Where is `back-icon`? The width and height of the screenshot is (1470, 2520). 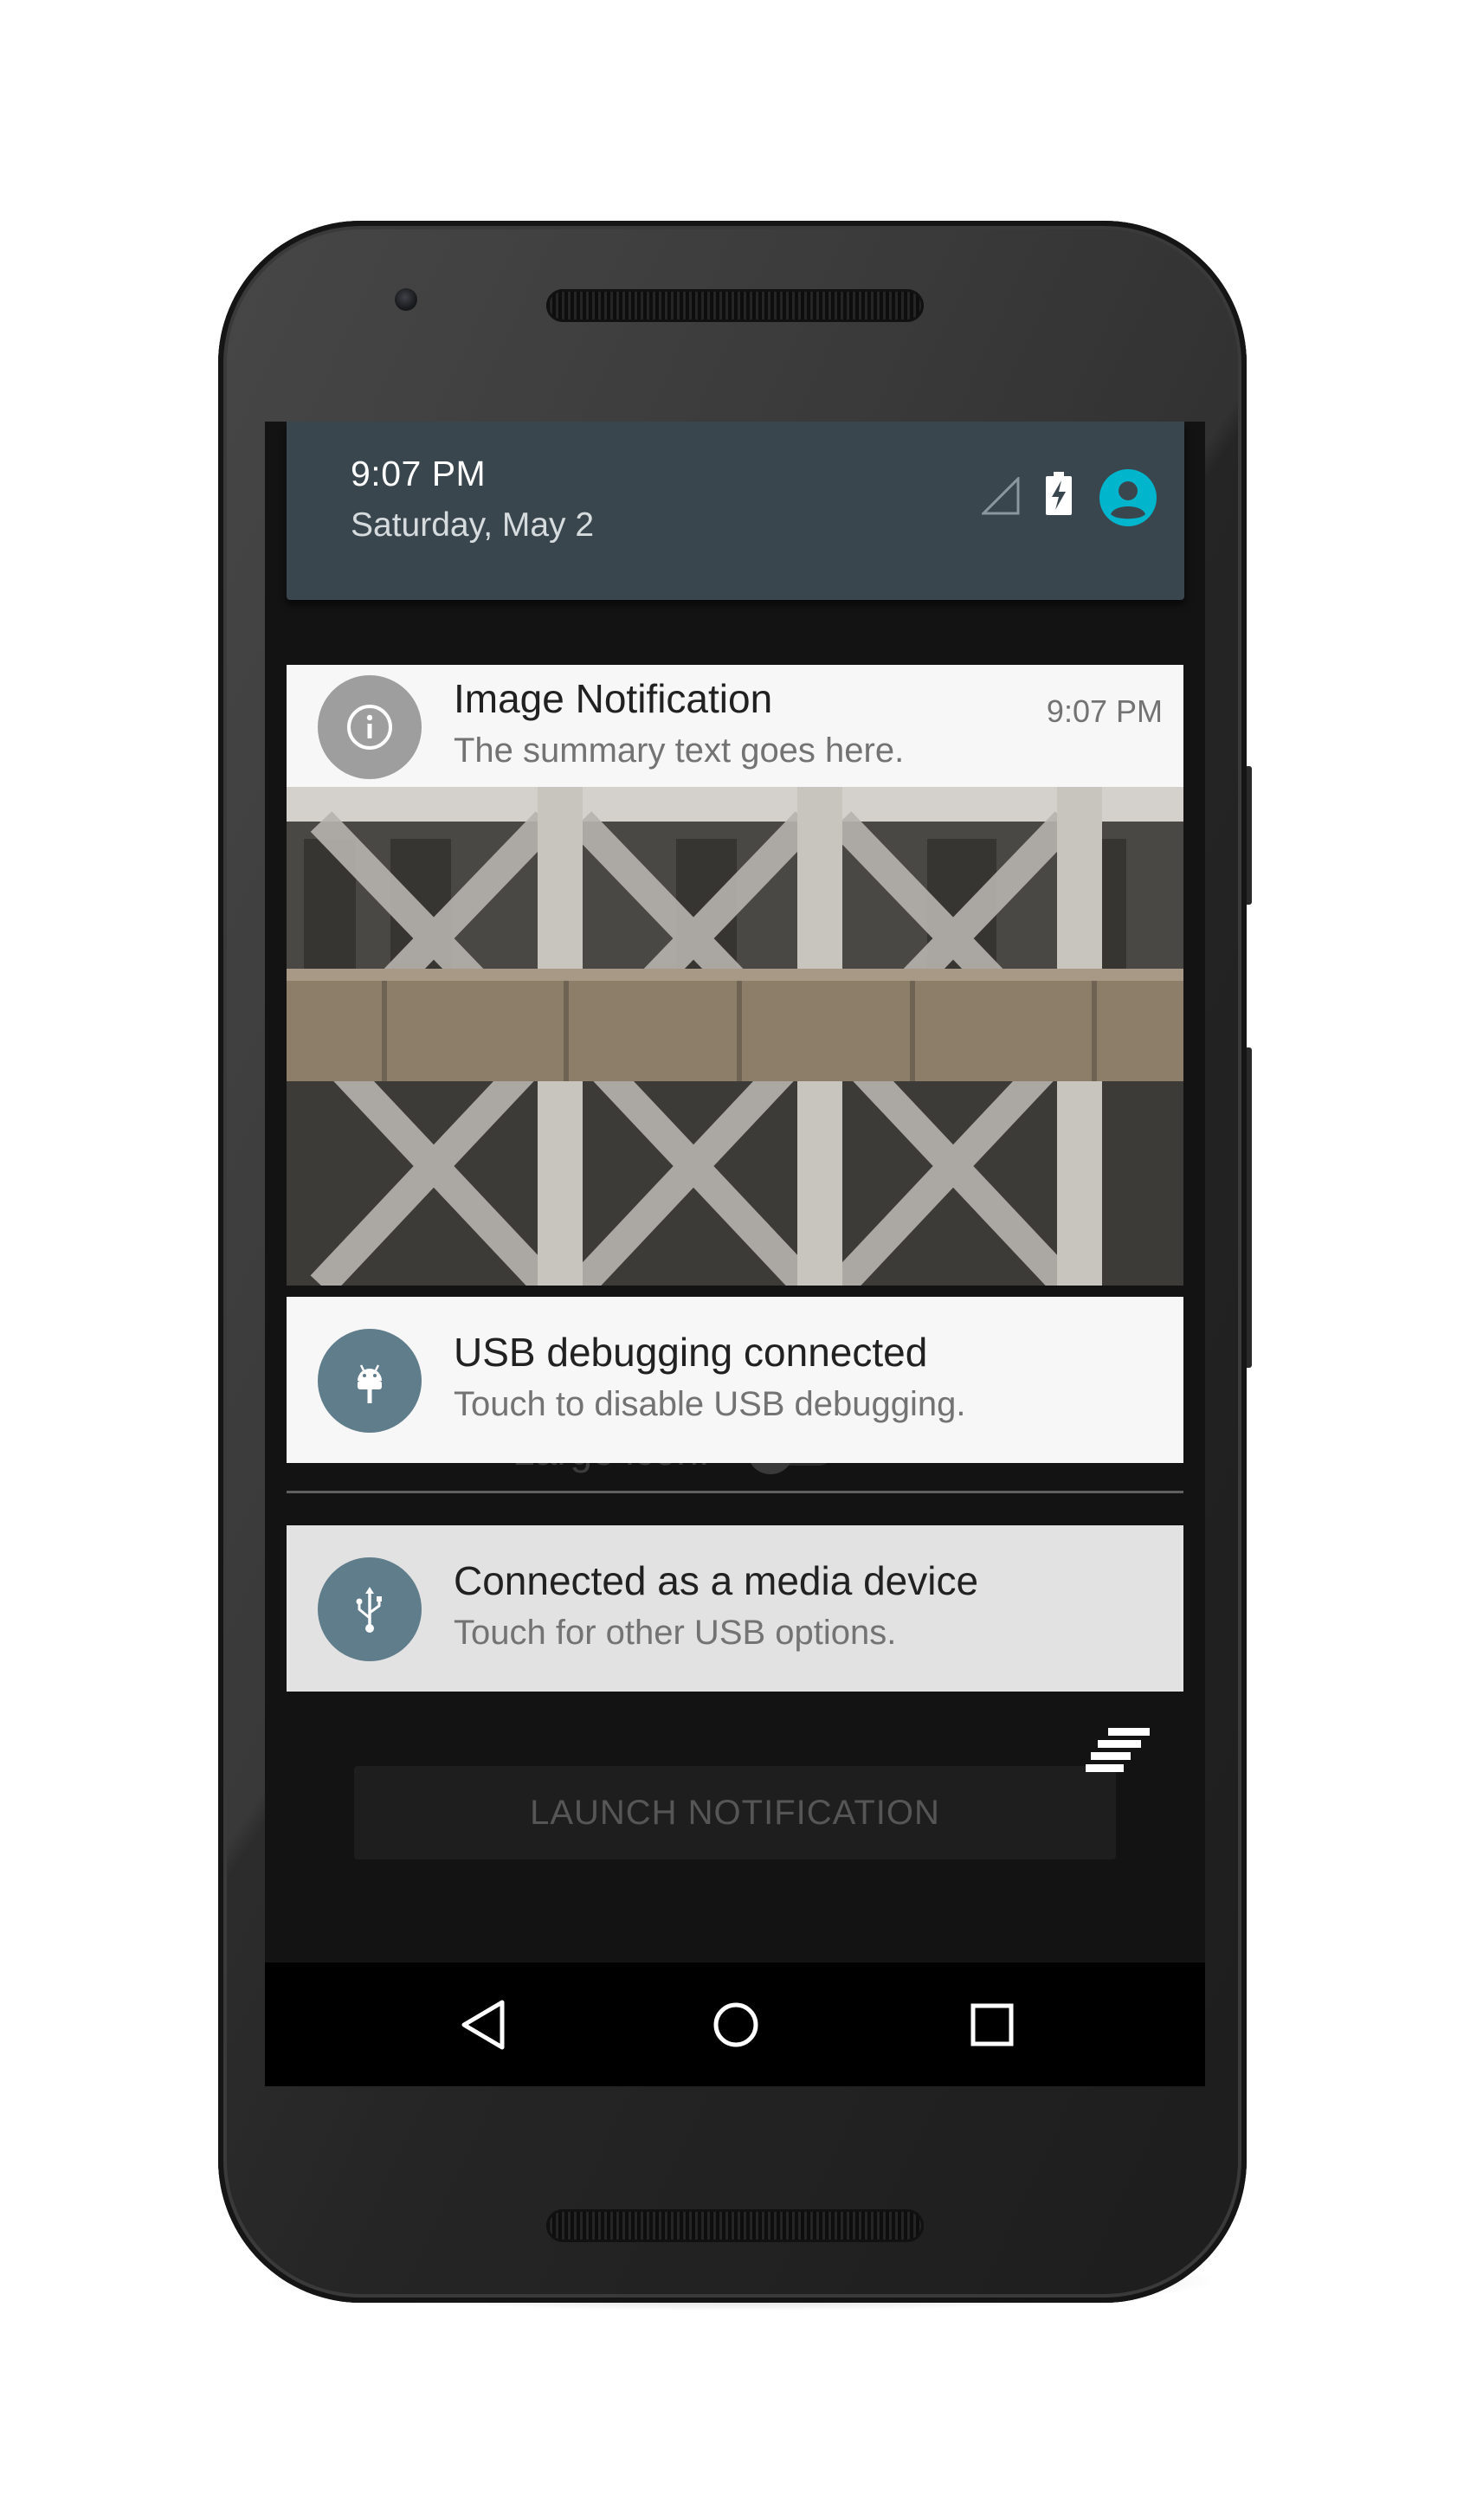
back-icon is located at coordinates (483, 2025).